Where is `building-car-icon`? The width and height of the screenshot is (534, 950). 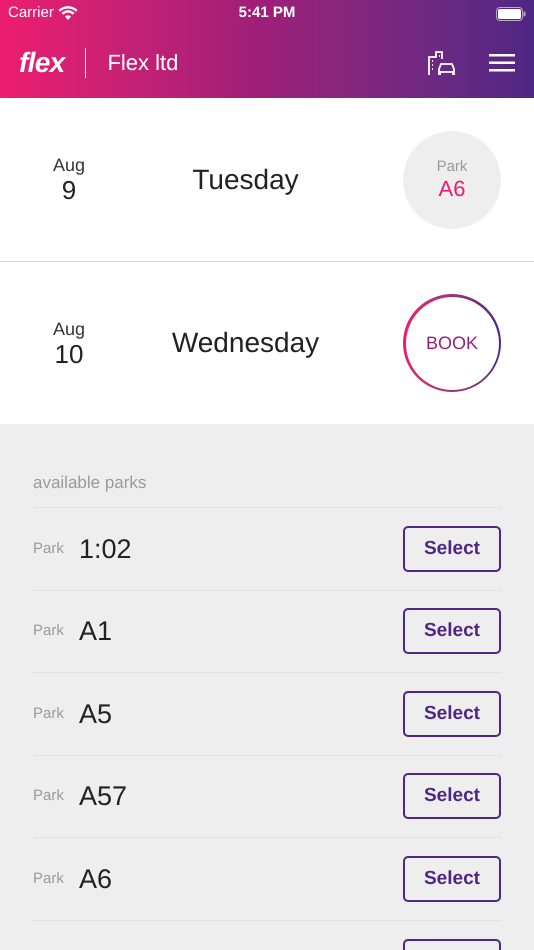
building-car-icon is located at coordinates (442, 63).